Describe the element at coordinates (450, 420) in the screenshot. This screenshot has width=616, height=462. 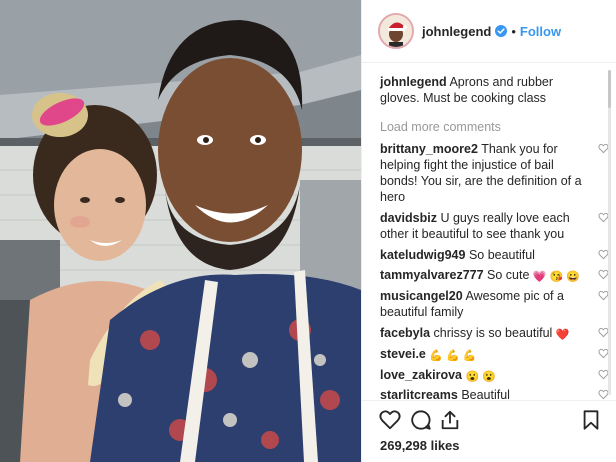
I see `share-icon` at that location.